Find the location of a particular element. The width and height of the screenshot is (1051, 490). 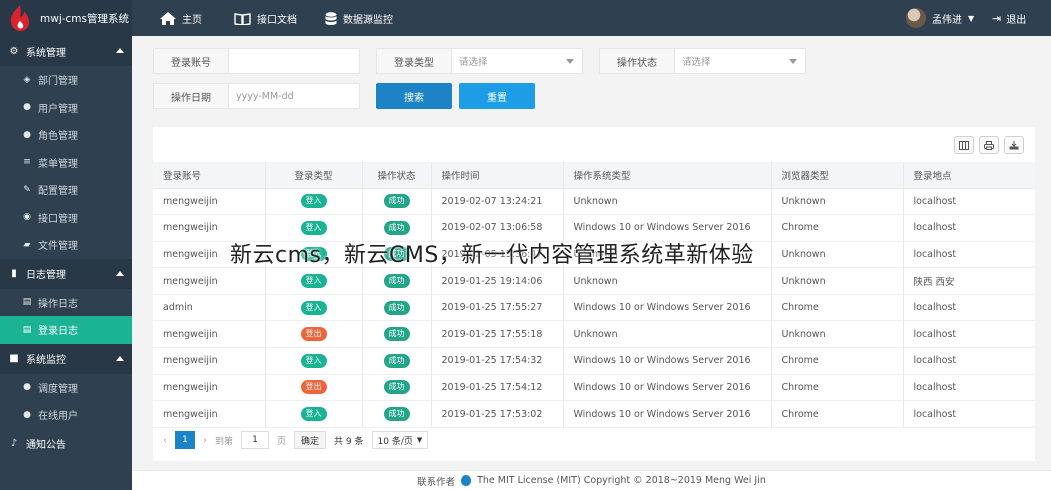

brand-name: mwj-cms管理系统 is located at coordinates (84, 19).